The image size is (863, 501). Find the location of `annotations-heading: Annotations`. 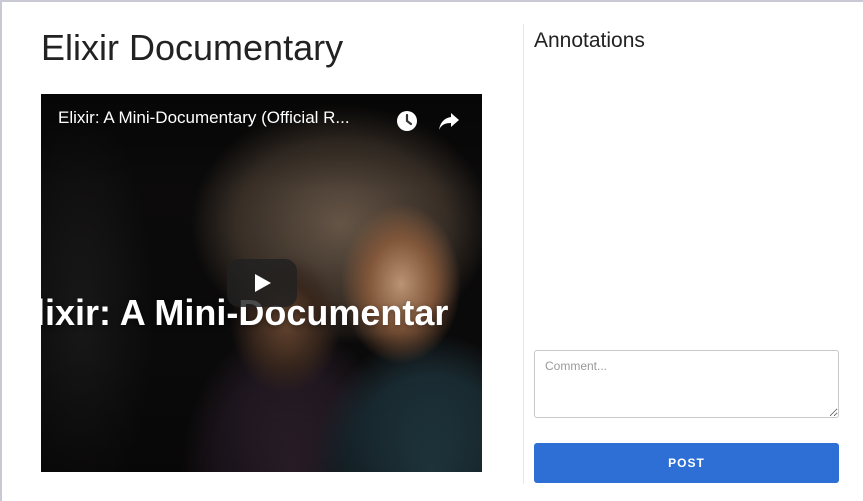

annotations-heading: Annotations is located at coordinates (589, 40).